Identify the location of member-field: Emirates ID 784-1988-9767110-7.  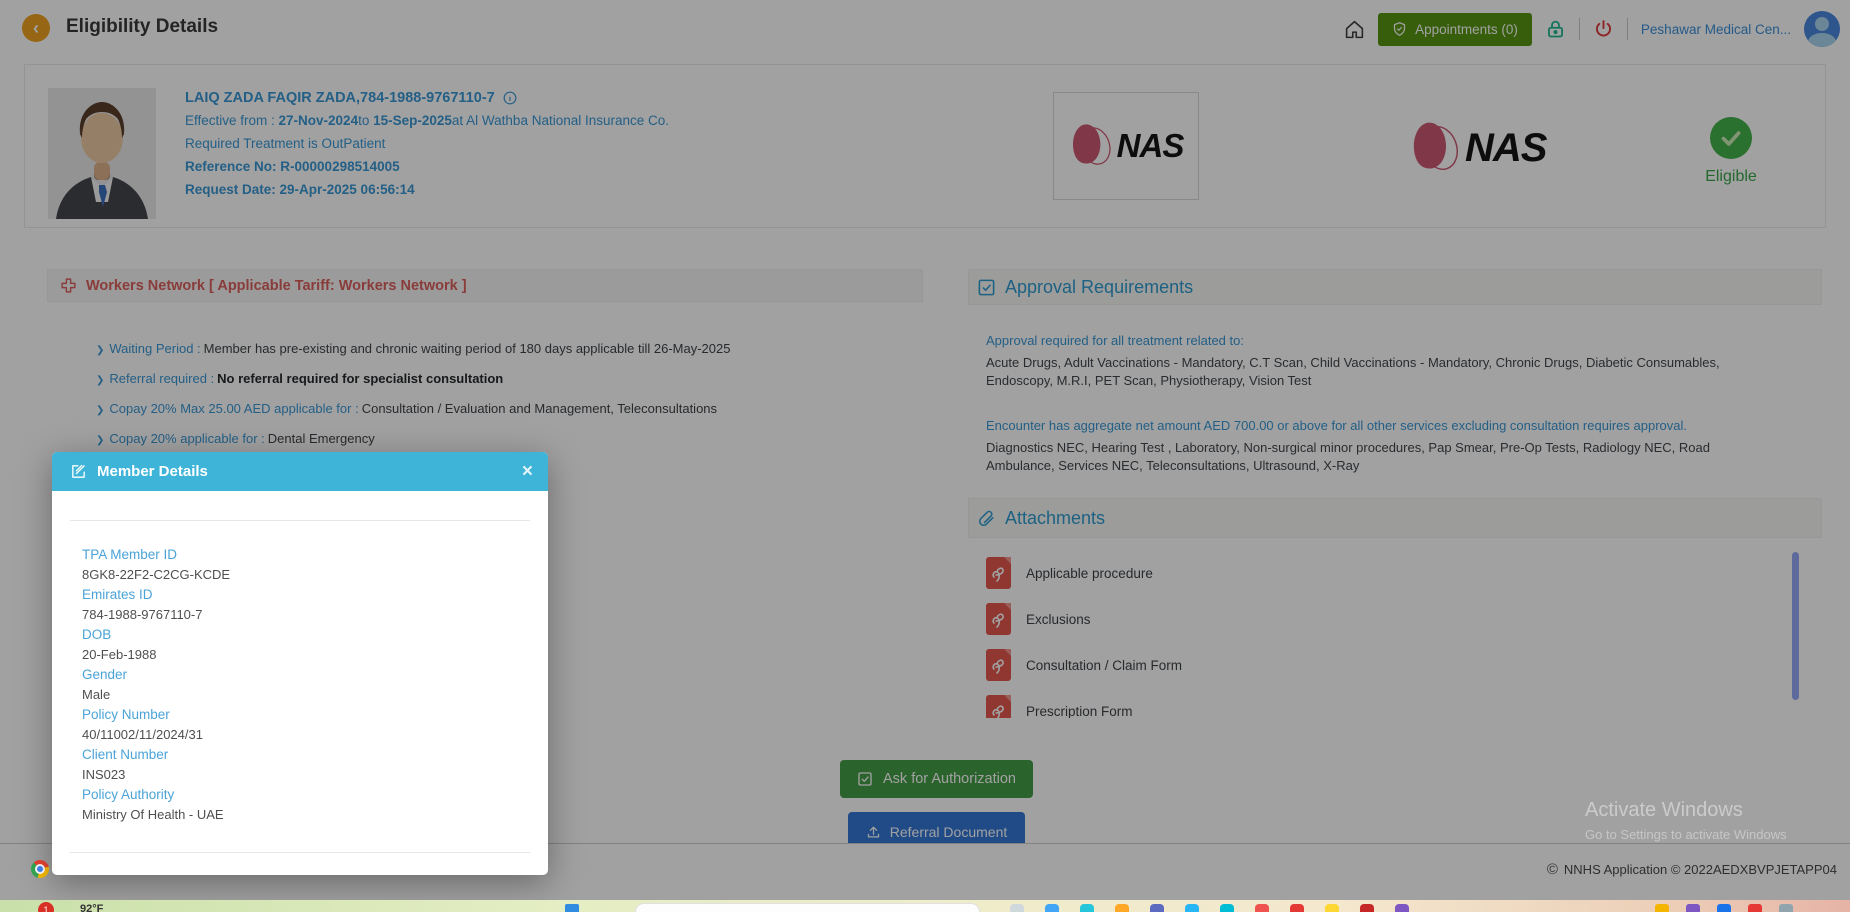
(142, 604).